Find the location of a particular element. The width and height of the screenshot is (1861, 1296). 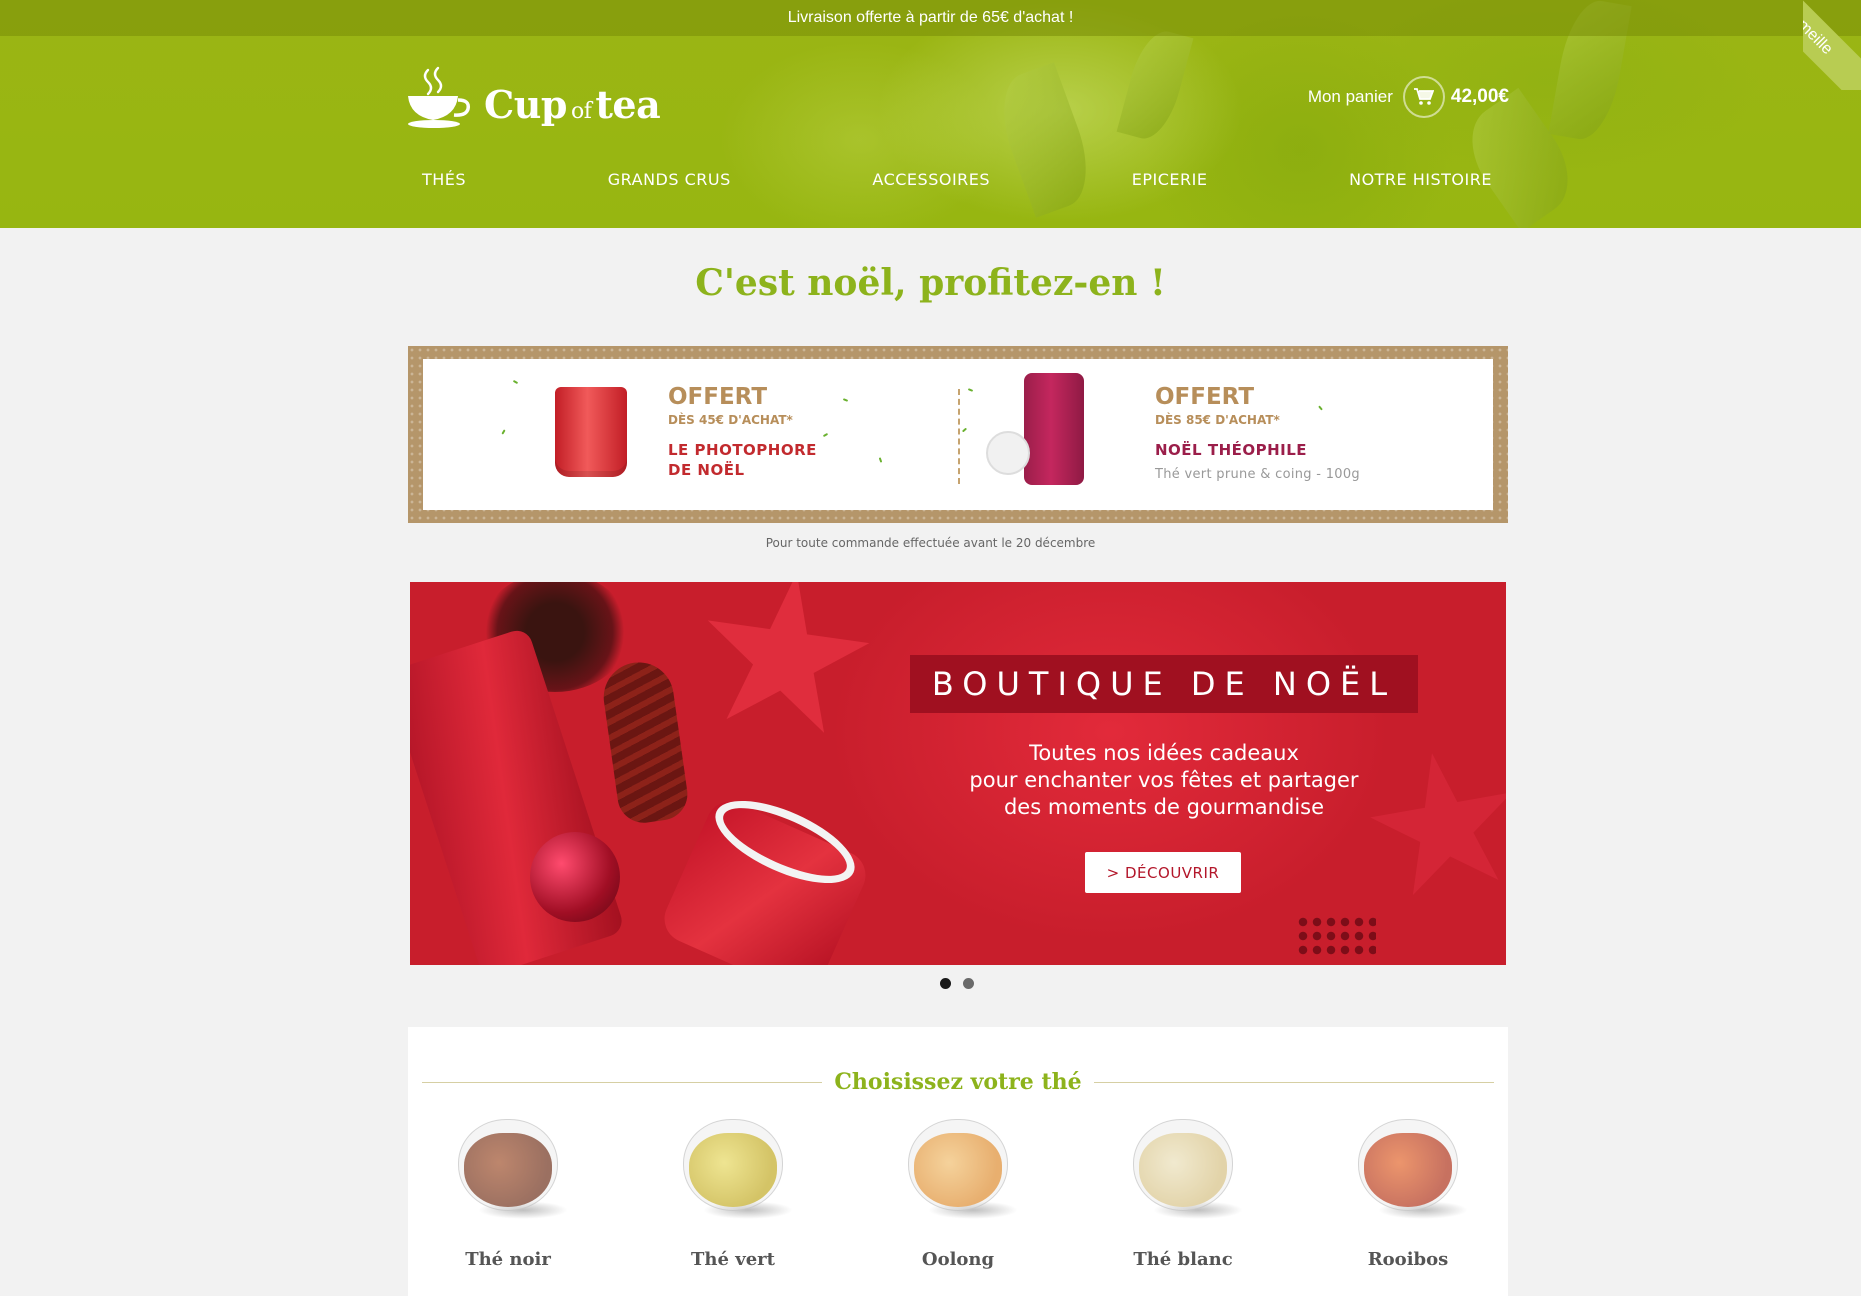

heading-rule-right is located at coordinates (1294, 1082).